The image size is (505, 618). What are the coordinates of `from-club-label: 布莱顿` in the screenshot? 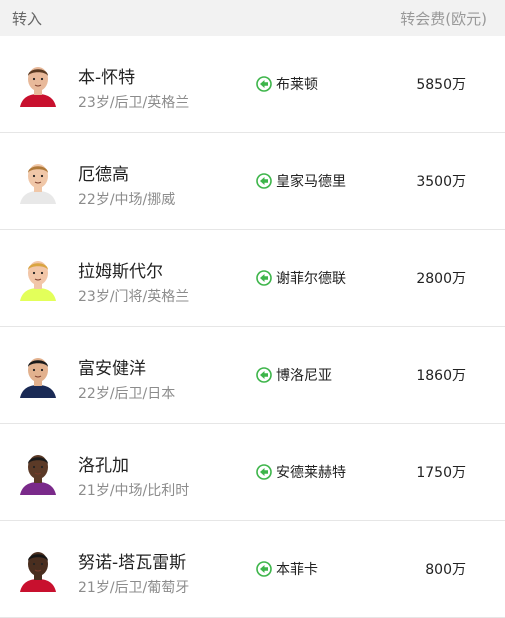 It's located at (297, 85).